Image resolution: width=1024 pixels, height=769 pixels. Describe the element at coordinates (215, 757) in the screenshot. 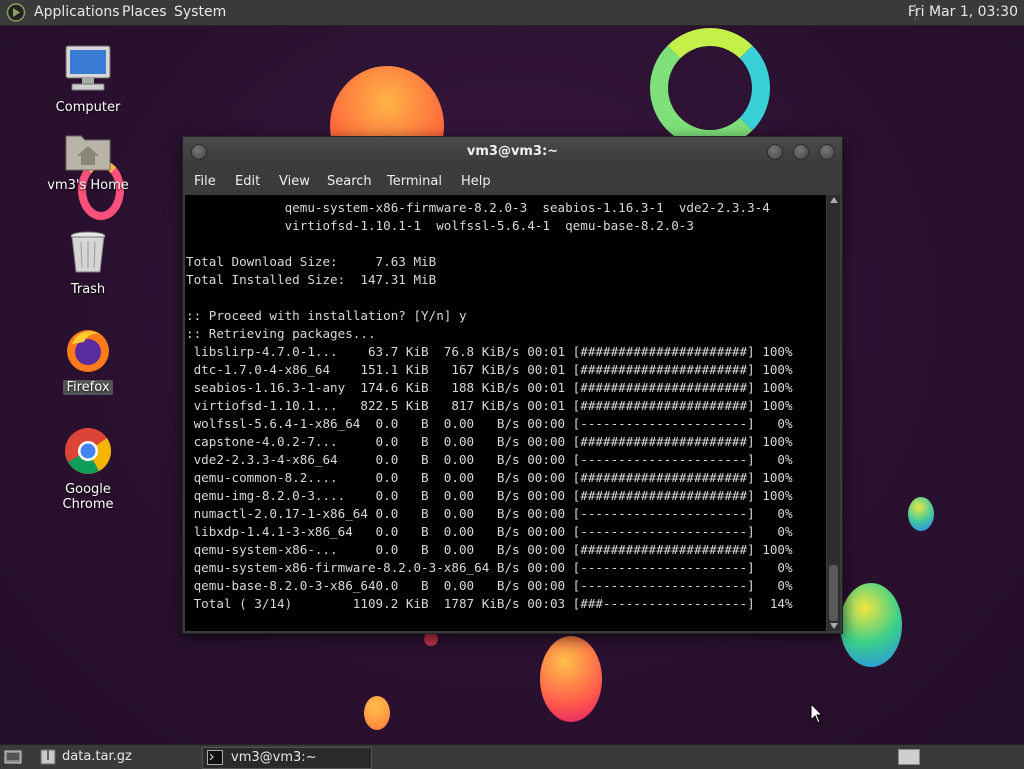

I see `terminal-icon` at that location.